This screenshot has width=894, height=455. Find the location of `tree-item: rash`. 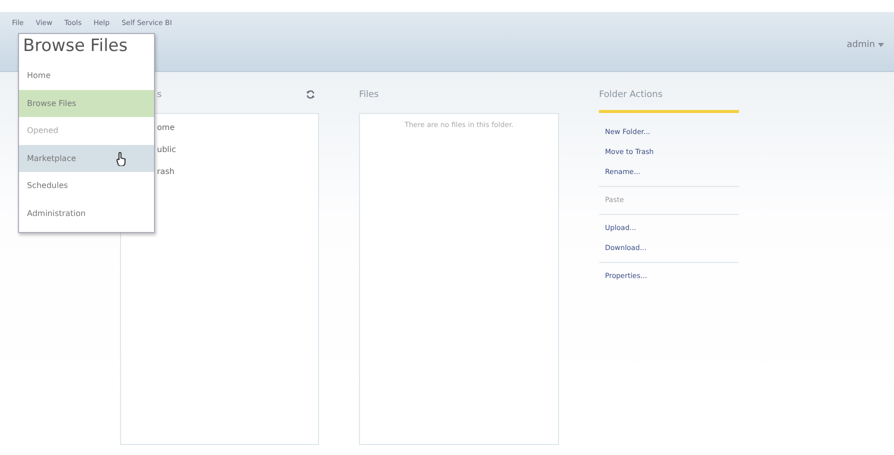

tree-item: rash is located at coordinates (237, 172).